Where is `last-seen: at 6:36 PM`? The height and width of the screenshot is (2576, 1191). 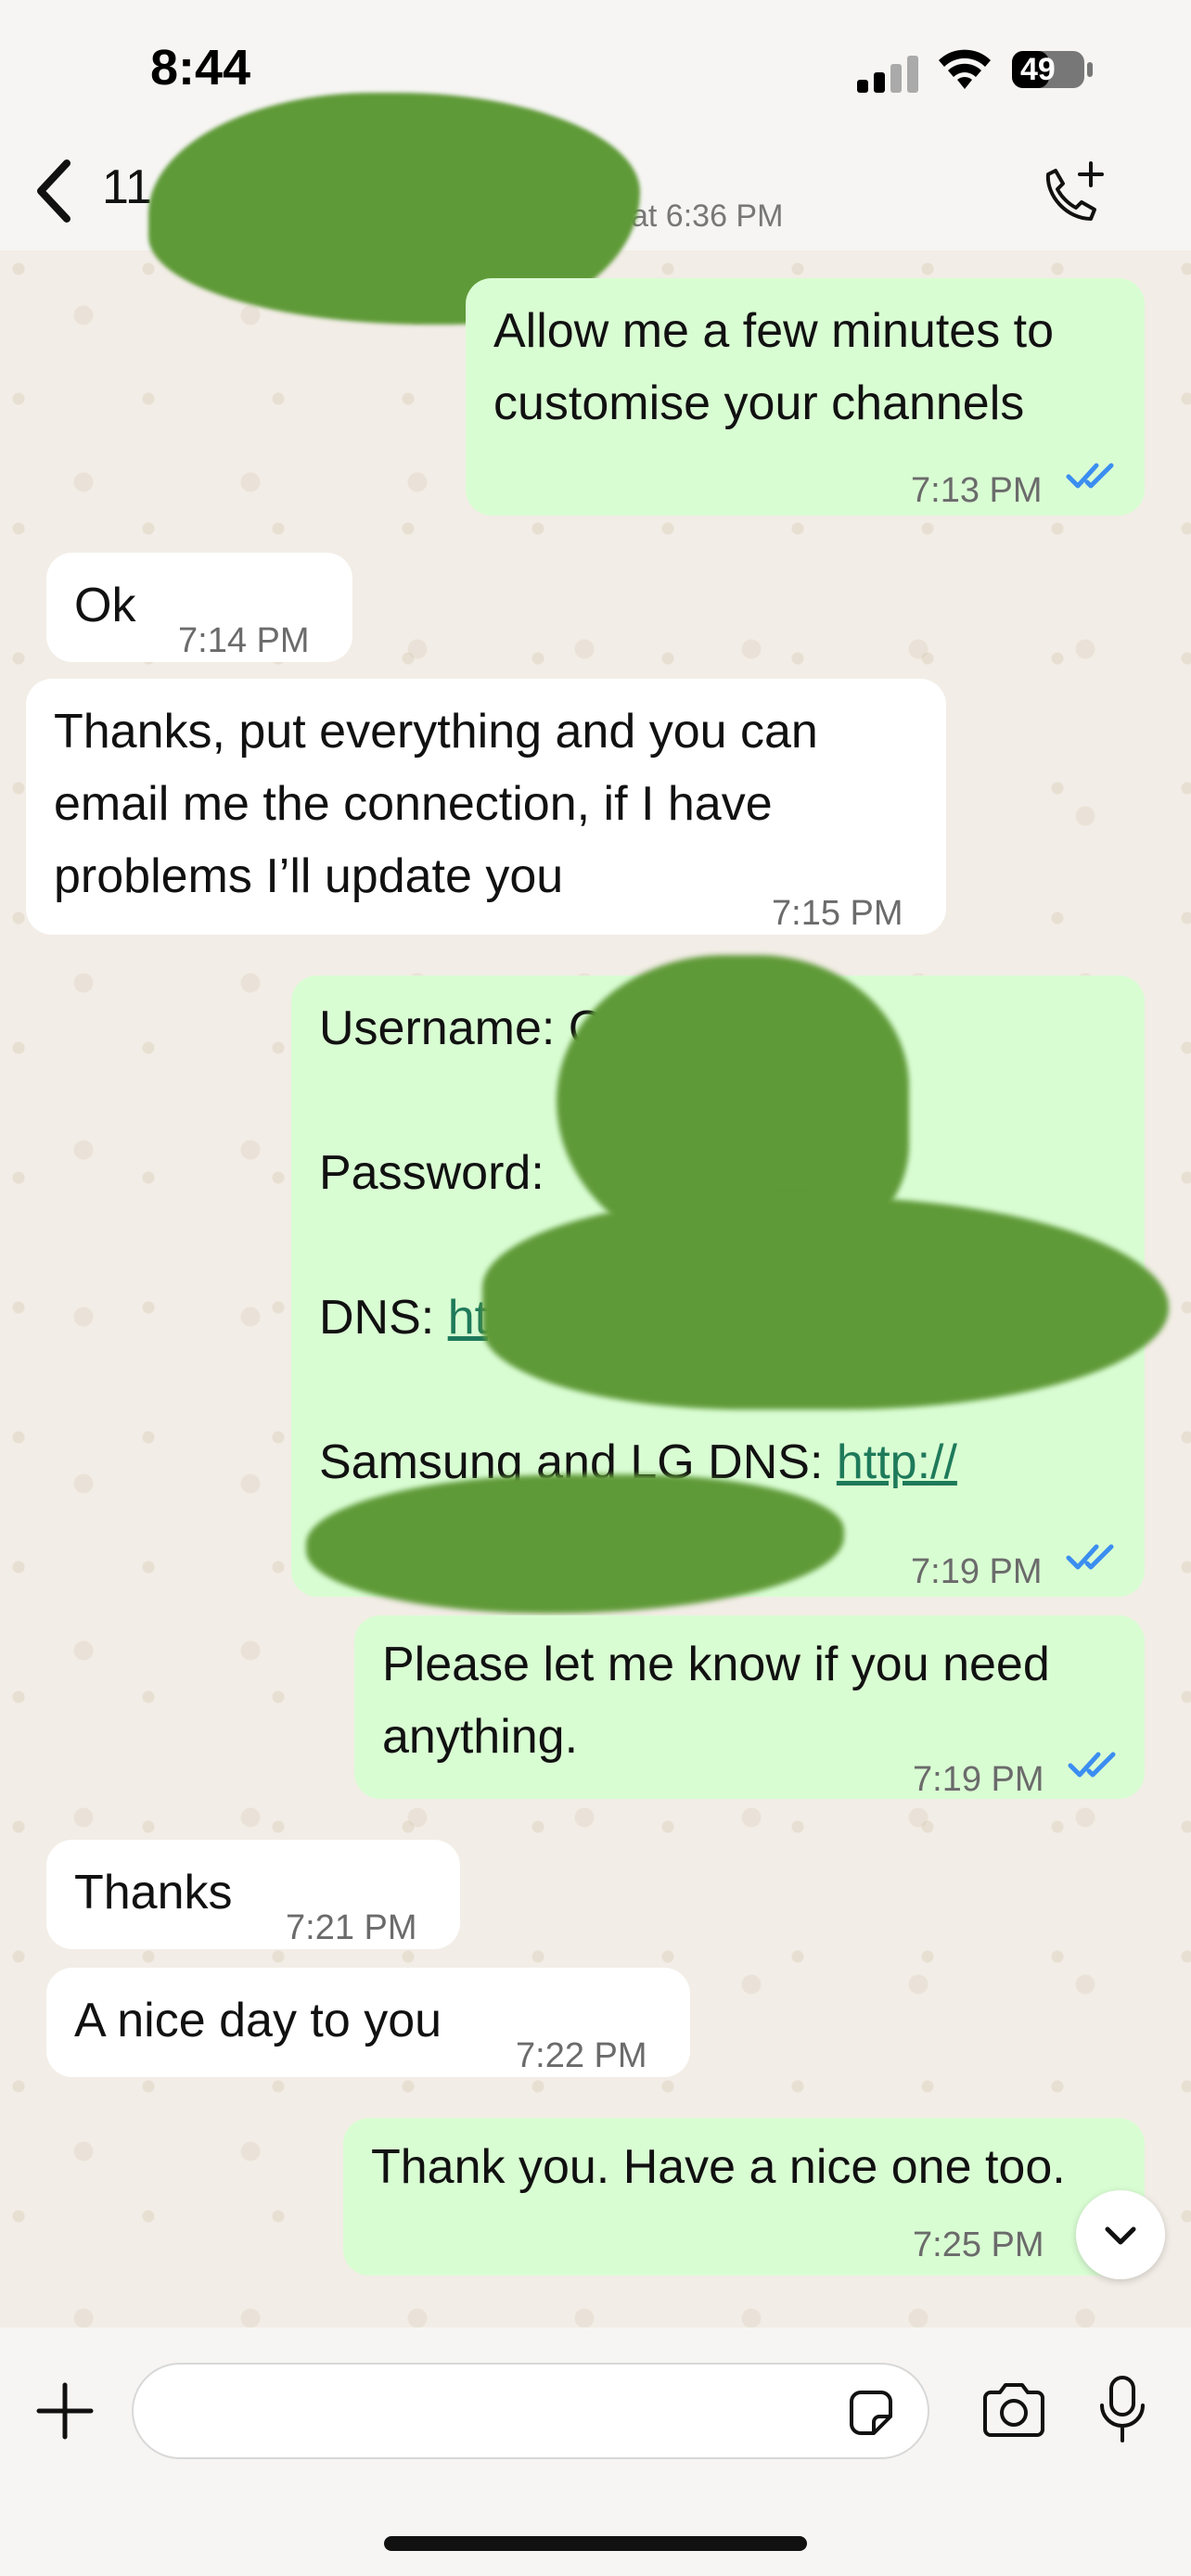
last-seen: at 6:36 PM is located at coordinates (707, 216).